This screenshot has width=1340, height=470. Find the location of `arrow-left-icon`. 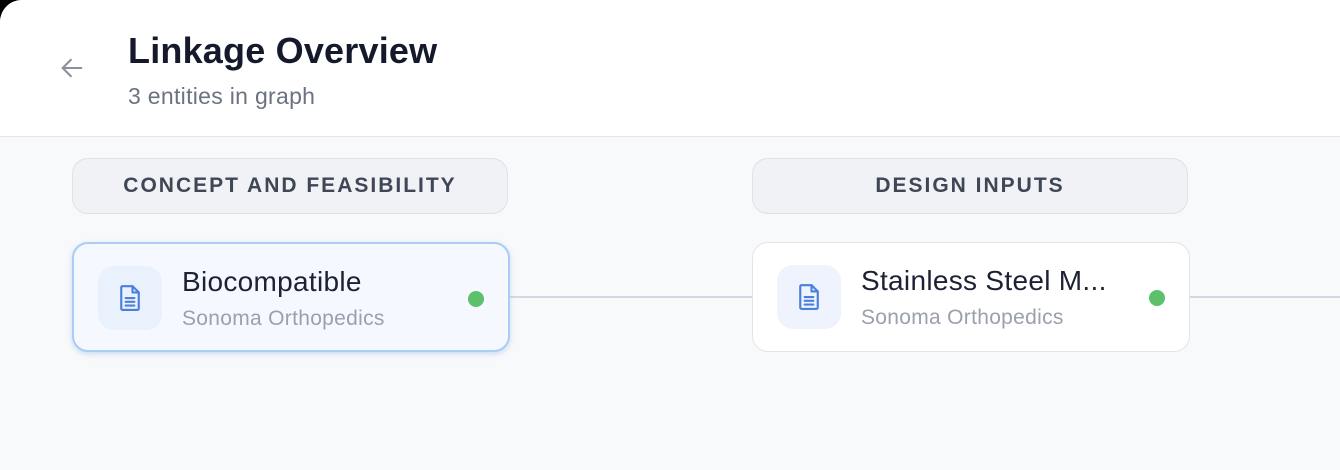

arrow-left-icon is located at coordinates (72, 68).